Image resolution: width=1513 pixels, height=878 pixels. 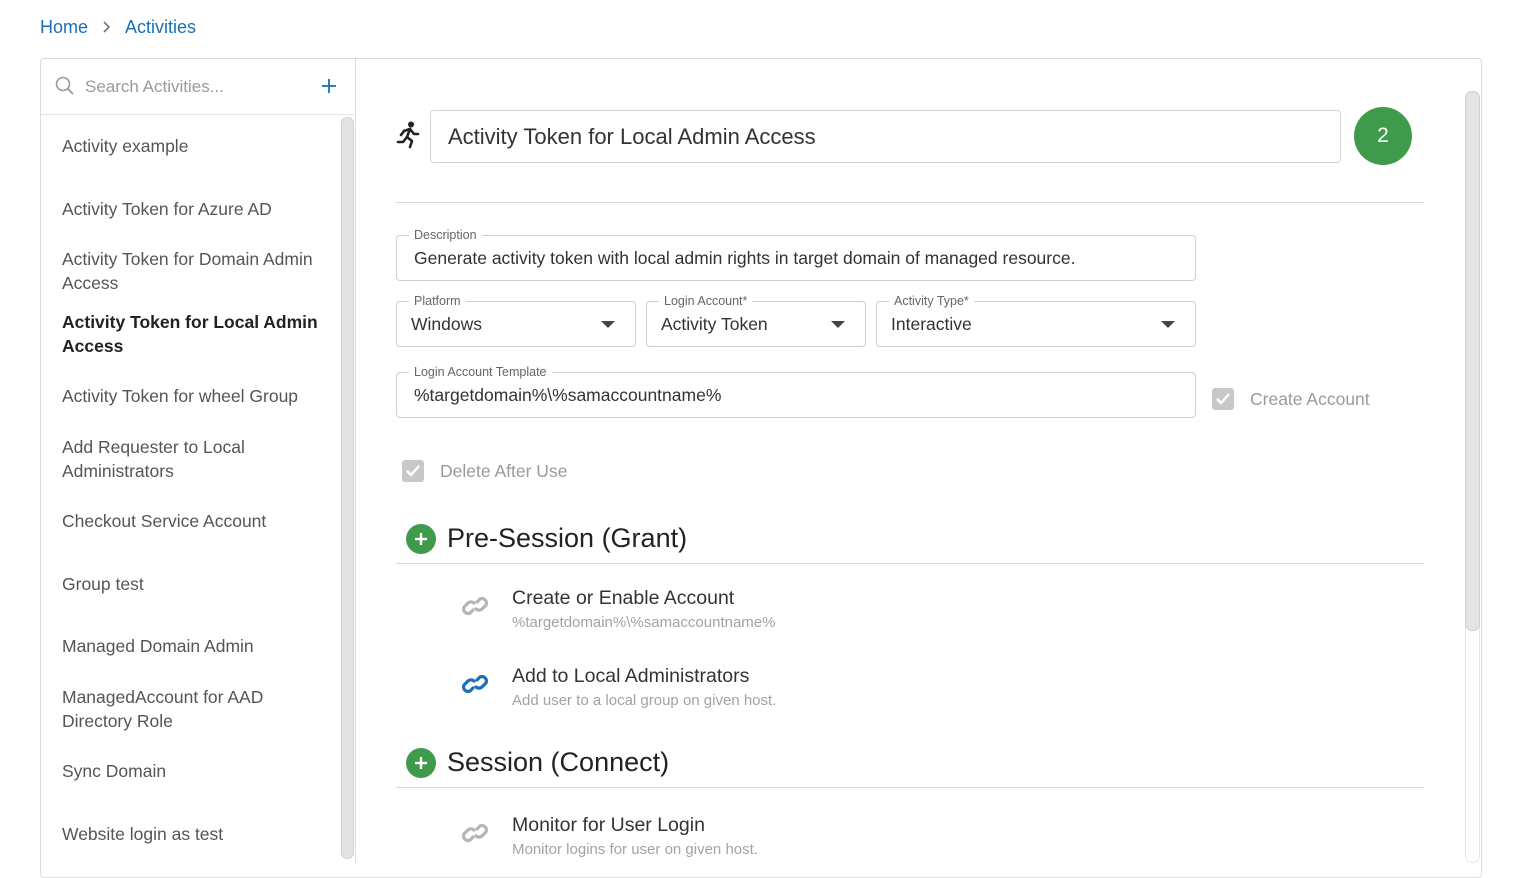 What do you see at coordinates (644, 622) in the screenshot?
I see `step-subtitle: %targetdomain%\%samaccountname%` at bounding box center [644, 622].